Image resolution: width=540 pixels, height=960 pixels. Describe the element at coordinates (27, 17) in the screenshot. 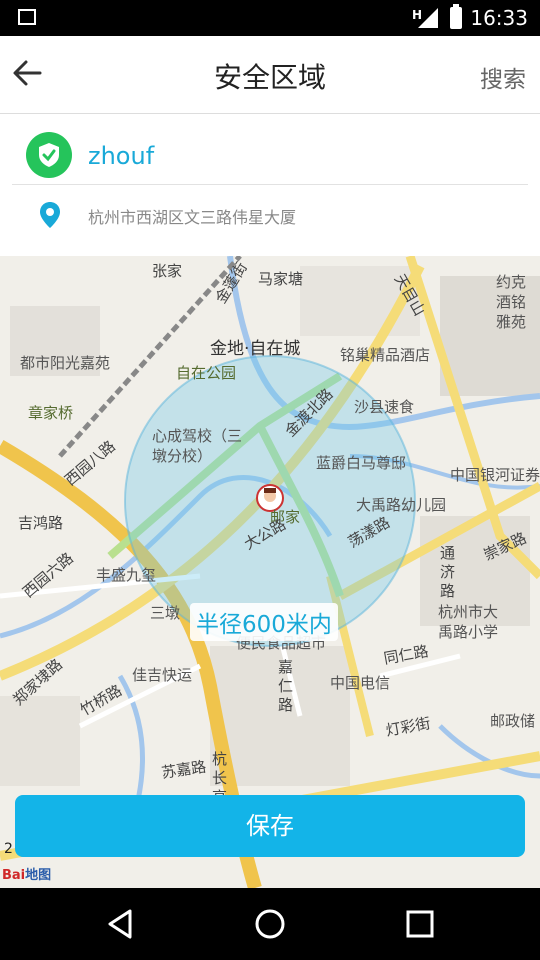

I see `image-notification-icon` at that location.